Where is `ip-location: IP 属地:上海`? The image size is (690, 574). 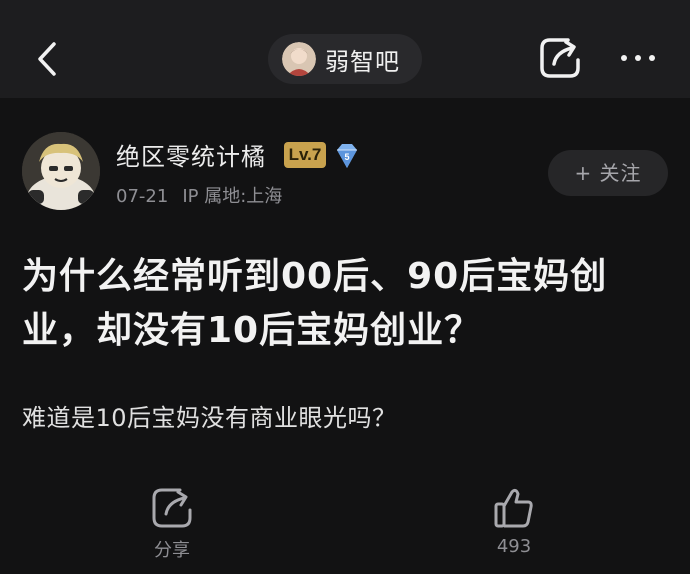
ip-location: IP 属地:上海 is located at coordinates (232, 196).